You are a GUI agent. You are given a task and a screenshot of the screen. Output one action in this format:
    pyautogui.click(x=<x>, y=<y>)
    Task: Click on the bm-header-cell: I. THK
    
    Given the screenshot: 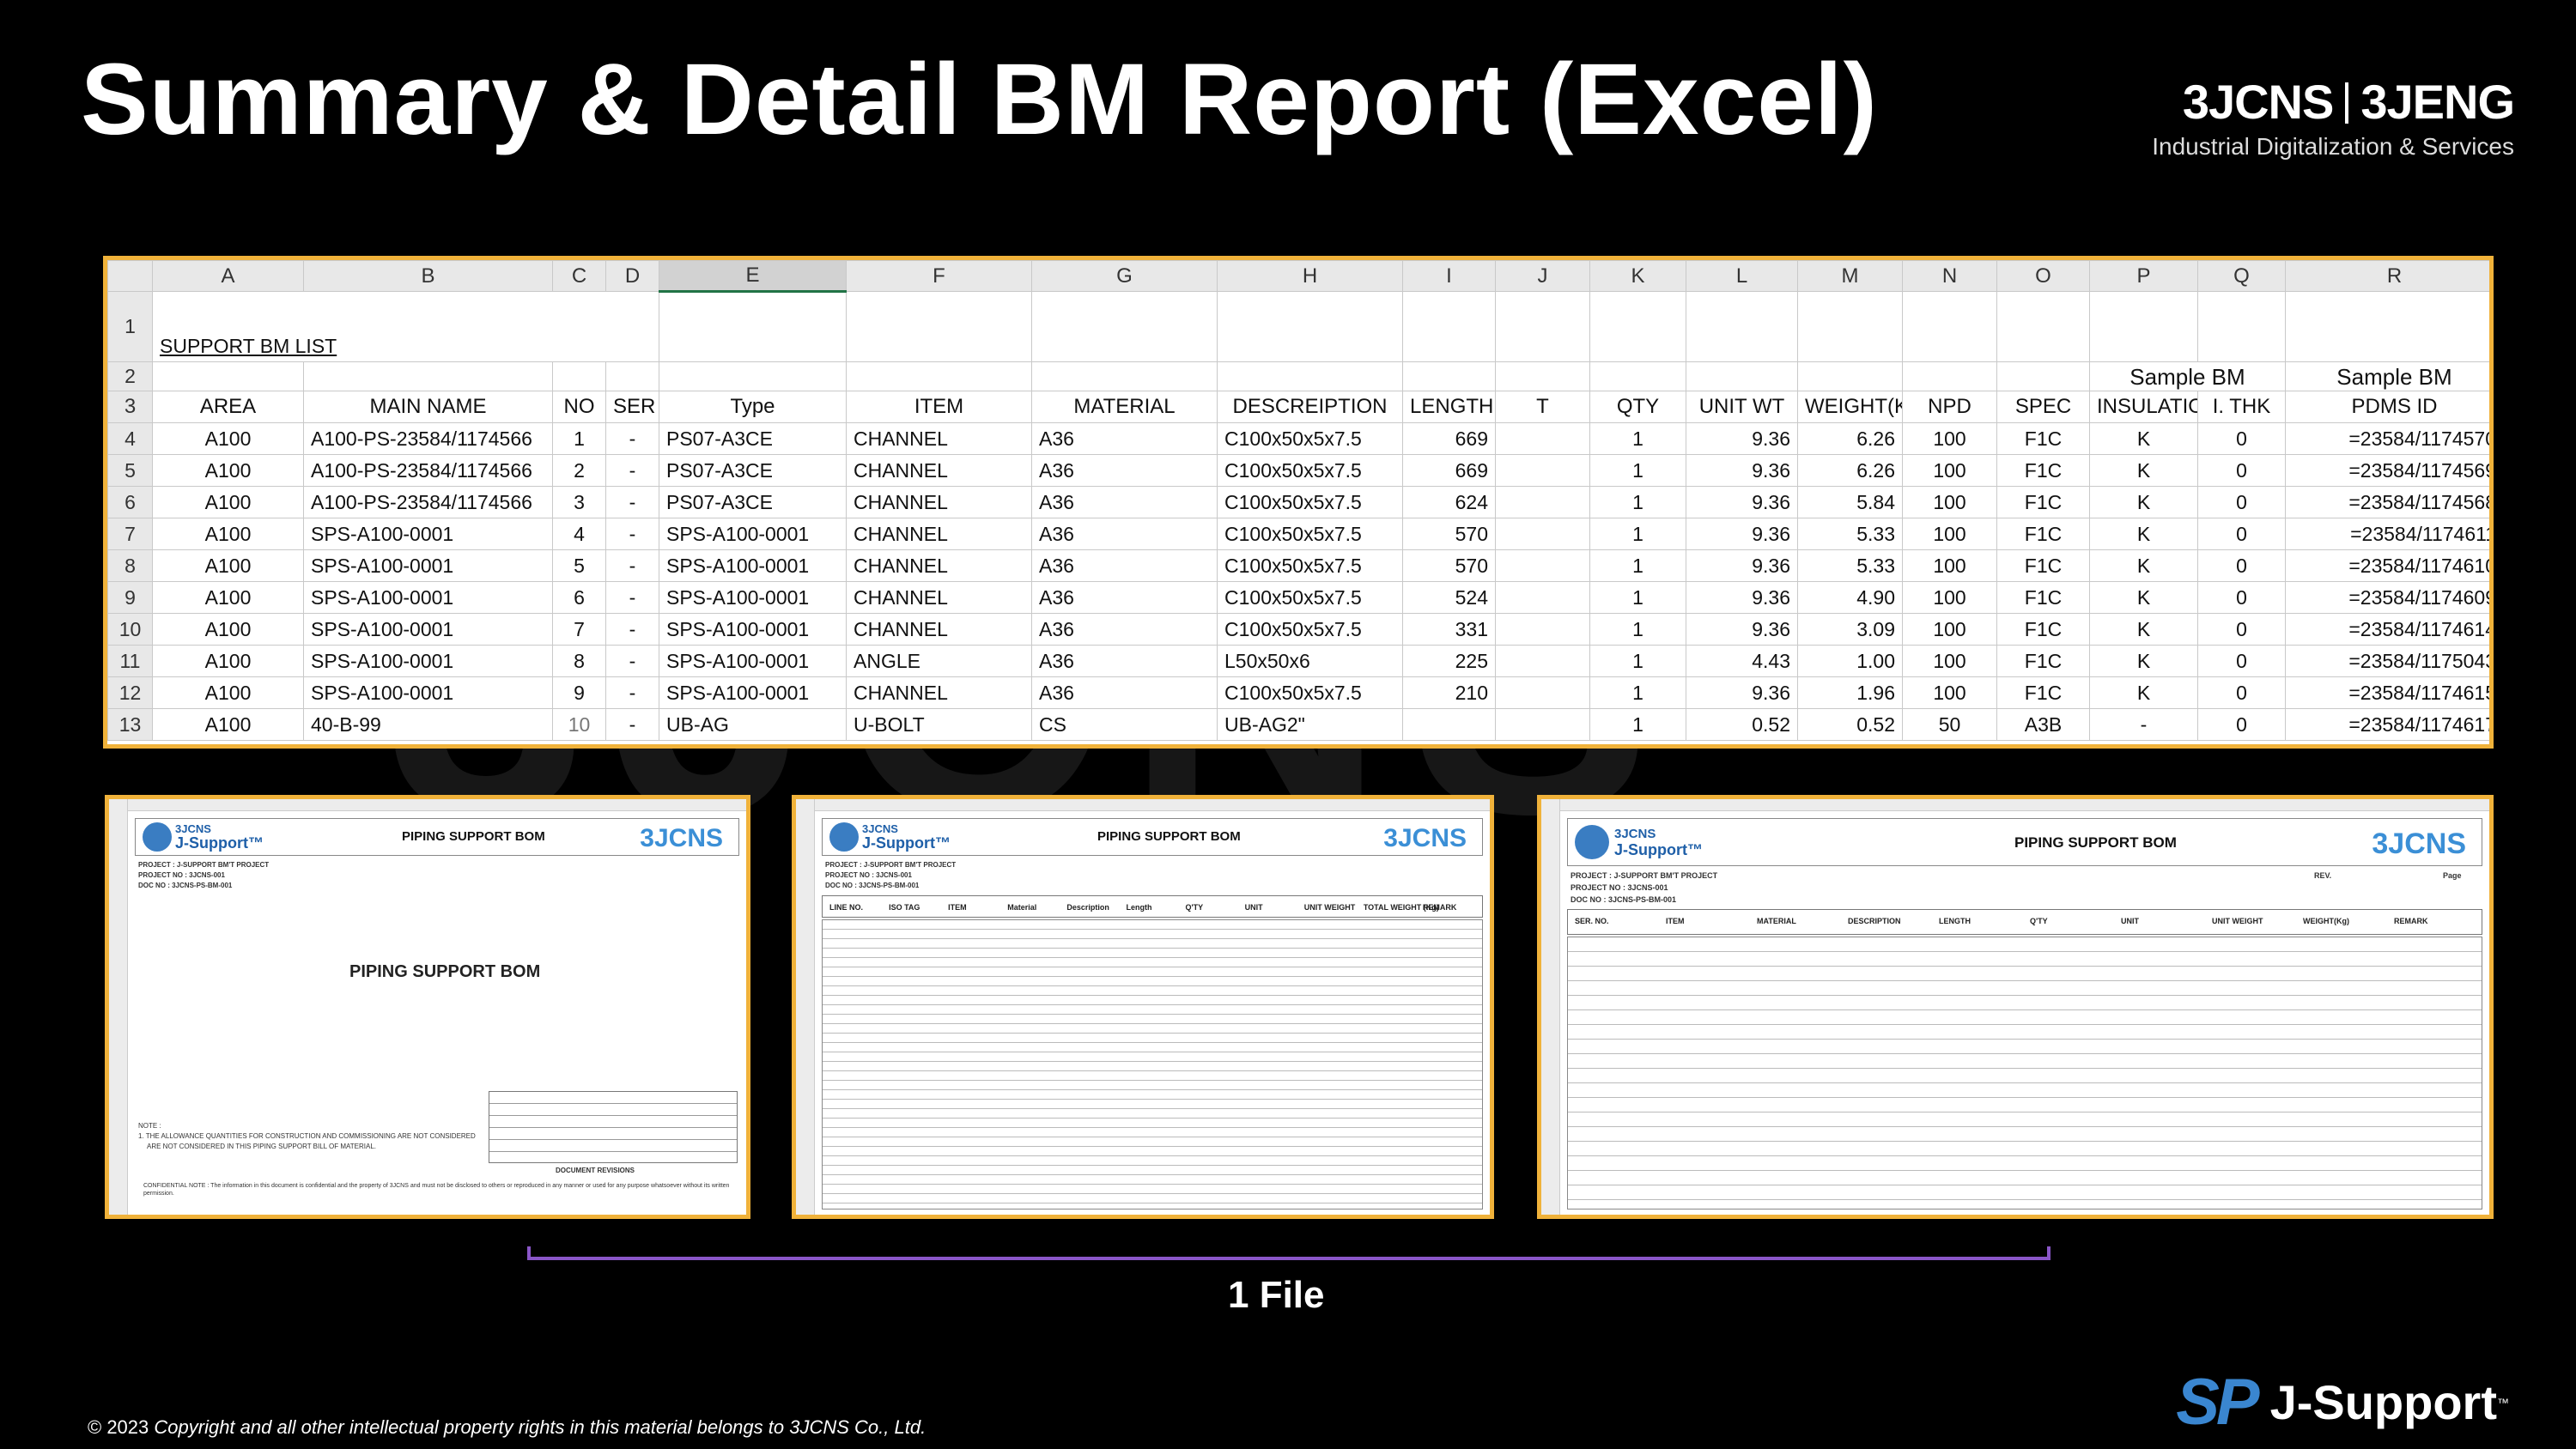 What is the action you would take?
    pyautogui.click(x=2241, y=407)
    